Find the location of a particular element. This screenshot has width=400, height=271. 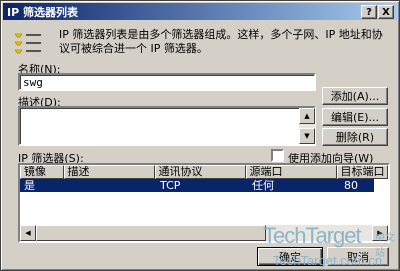

cell-source-port: 任何 is located at coordinates (263, 185).